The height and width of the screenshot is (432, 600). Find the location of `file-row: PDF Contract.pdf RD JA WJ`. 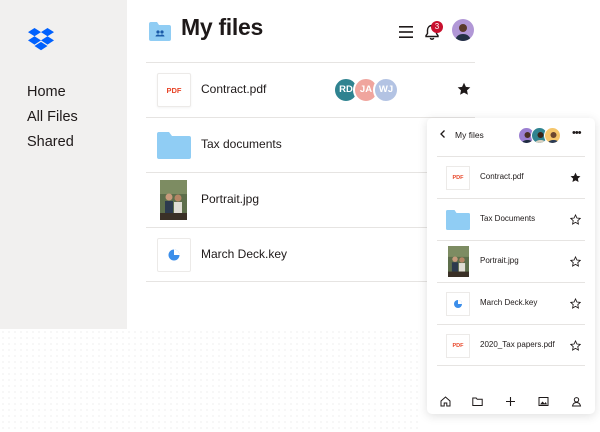

file-row: PDF Contract.pdf RD JA WJ is located at coordinates (310, 89).